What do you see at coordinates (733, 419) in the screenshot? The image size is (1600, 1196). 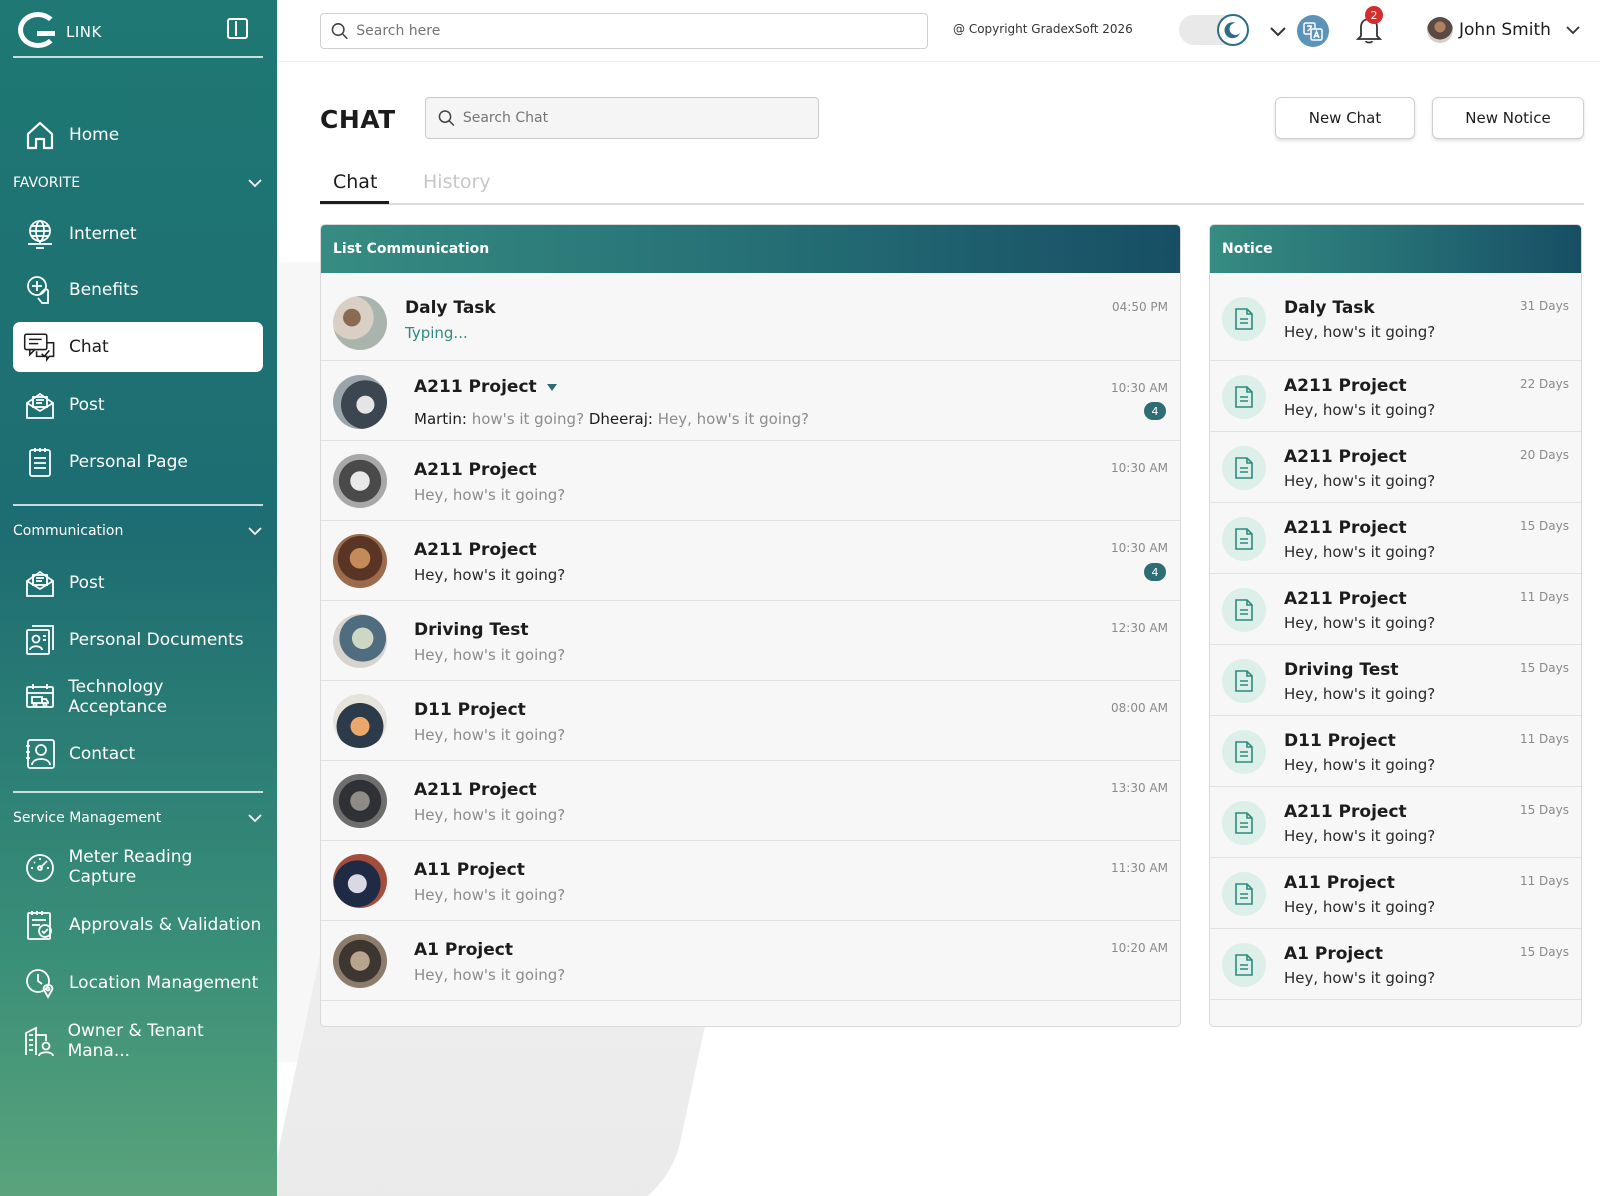 I see `sender-message: Hey, how's it going?` at bounding box center [733, 419].